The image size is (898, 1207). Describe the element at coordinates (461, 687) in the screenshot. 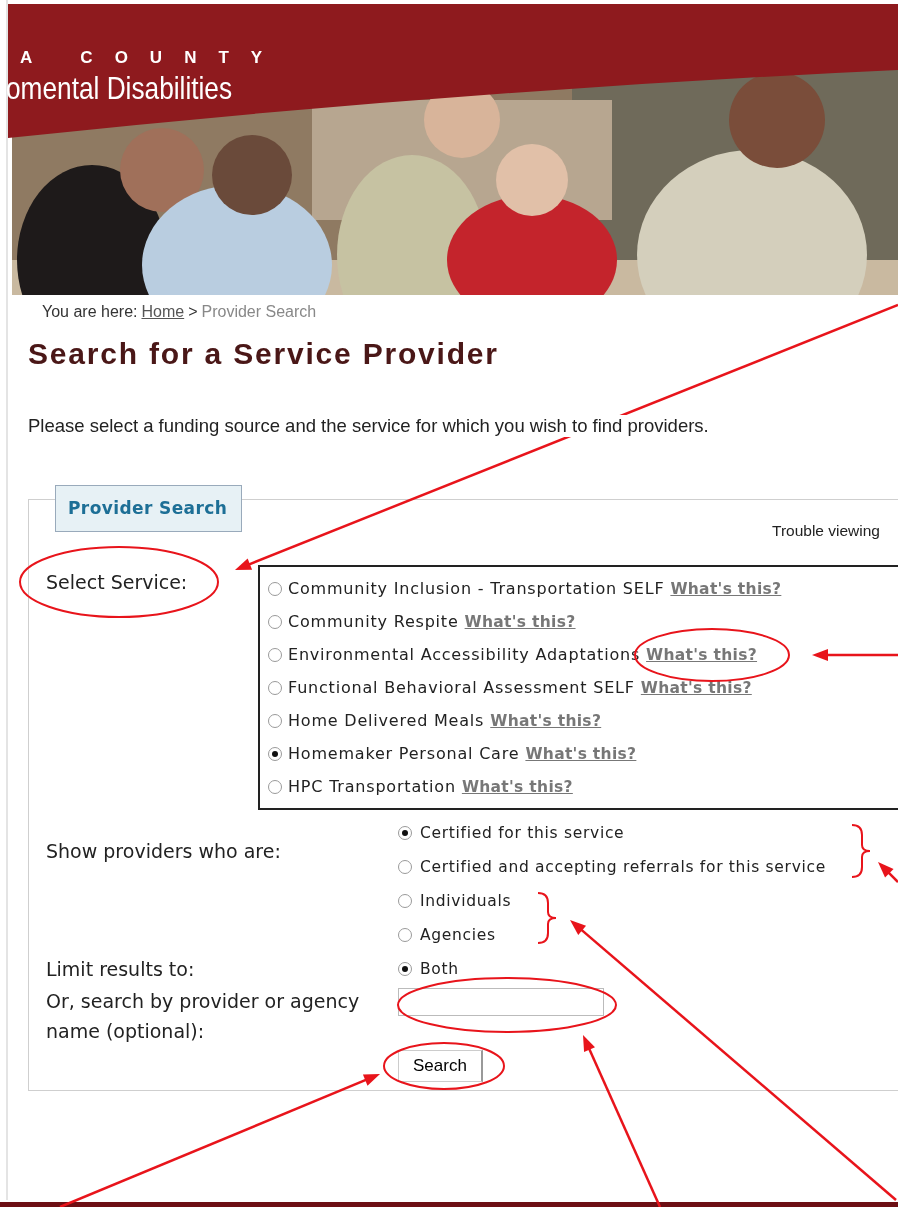

I see `option-label: Functional Behavioral Assessment SELF` at that location.